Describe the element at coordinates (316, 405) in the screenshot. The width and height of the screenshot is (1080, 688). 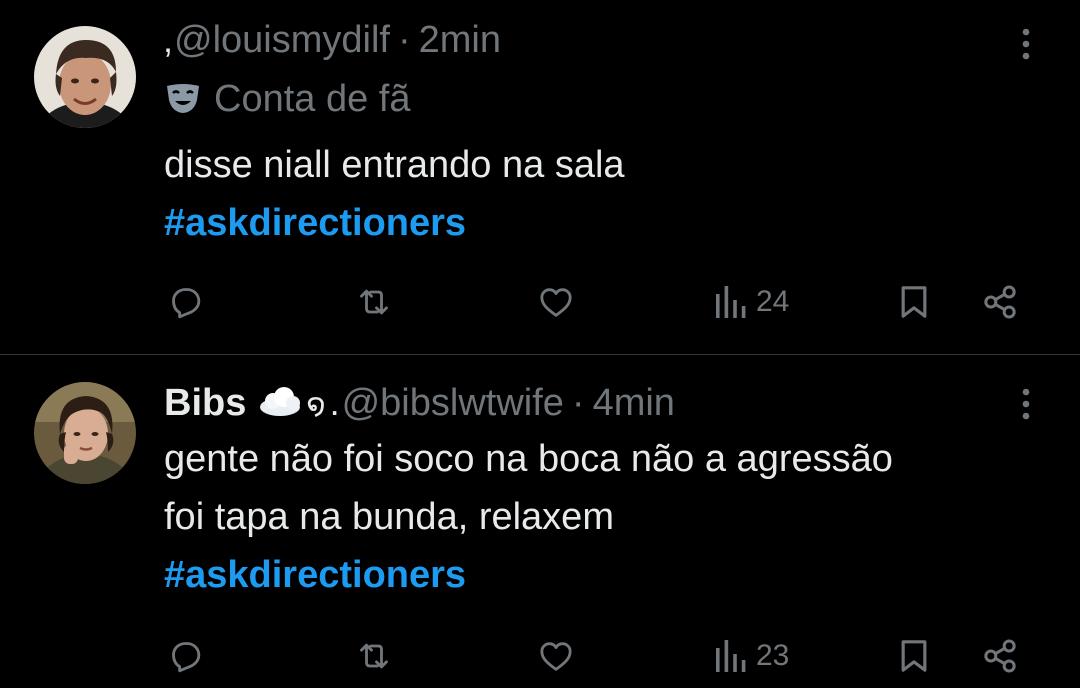
I see `name-glyph: ໑` at that location.